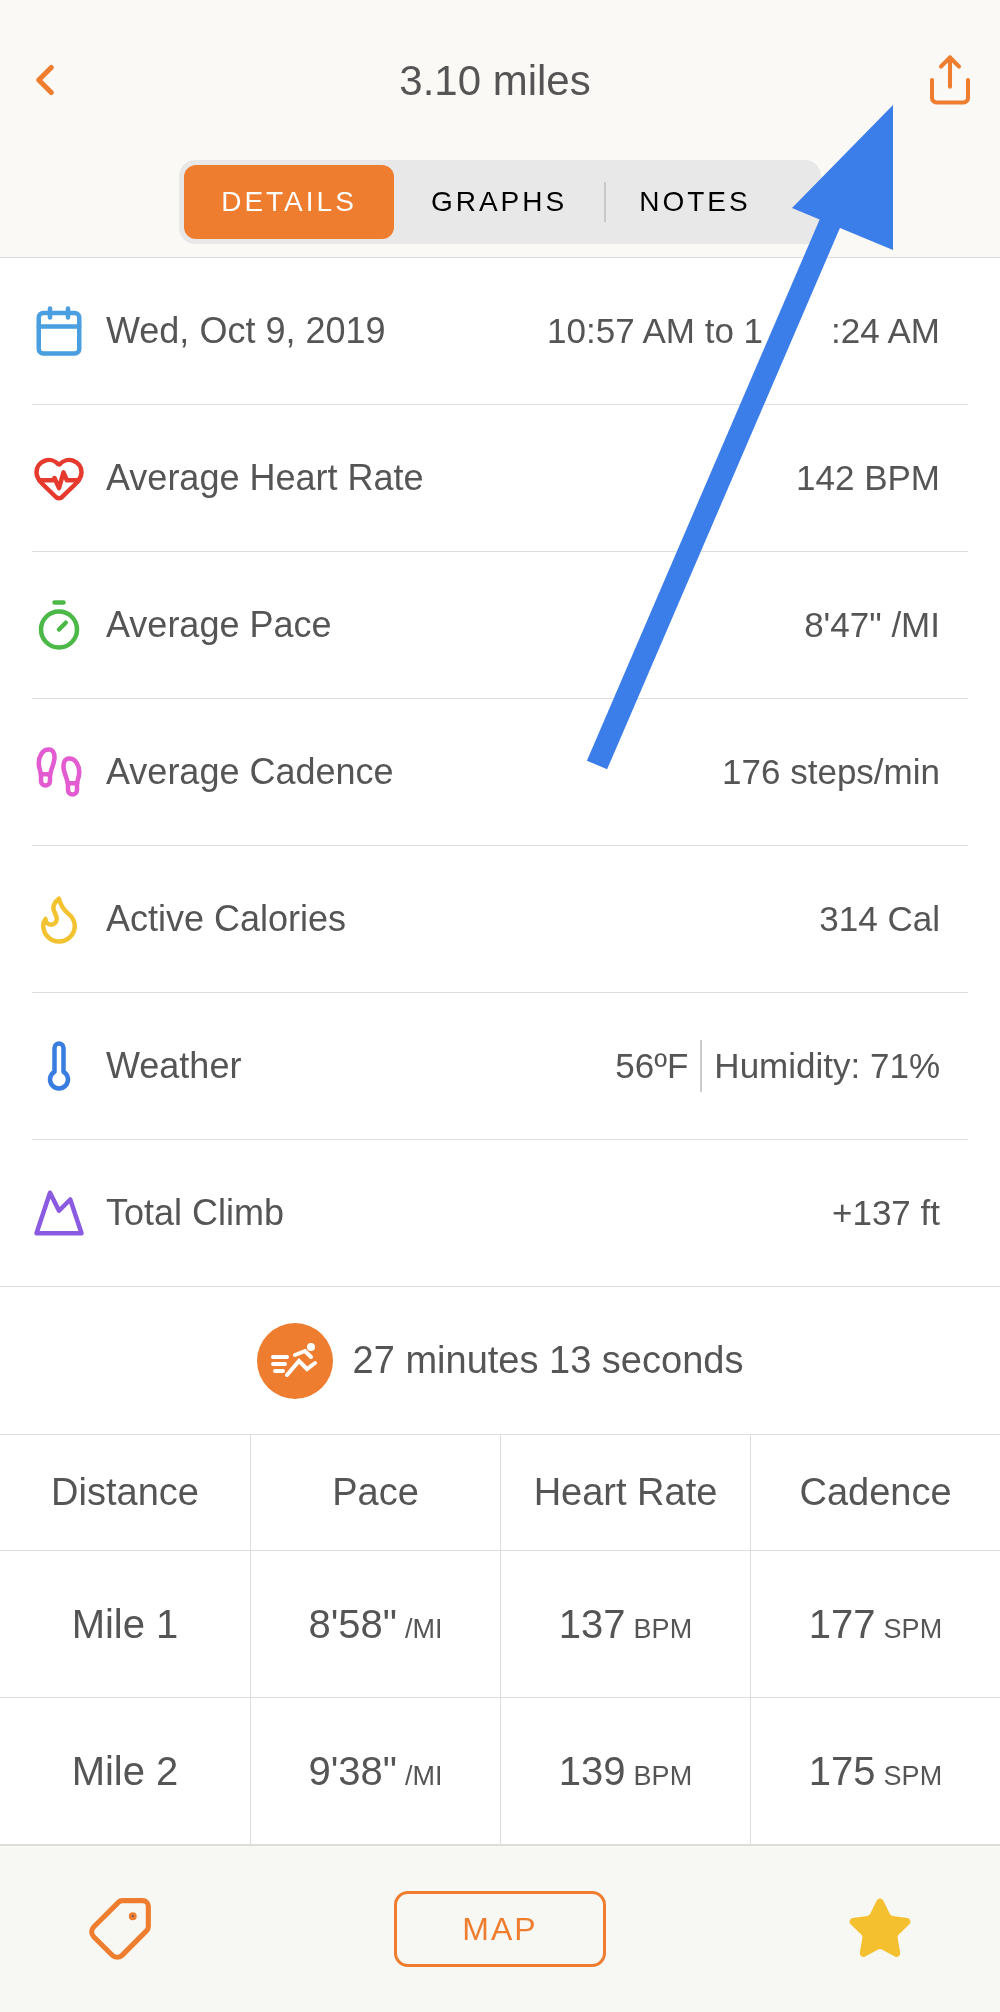 The image size is (1000, 2012). What do you see at coordinates (375, 1624) in the screenshot?
I see `table-cell-text: 8'58" /MI` at bounding box center [375, 1624].